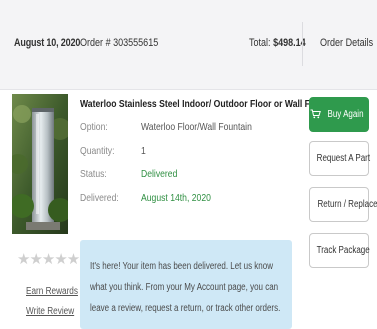  Describe the element at coordinates (289, 43) in the screenshot. I see `order-total-value: $498.14` at that location.